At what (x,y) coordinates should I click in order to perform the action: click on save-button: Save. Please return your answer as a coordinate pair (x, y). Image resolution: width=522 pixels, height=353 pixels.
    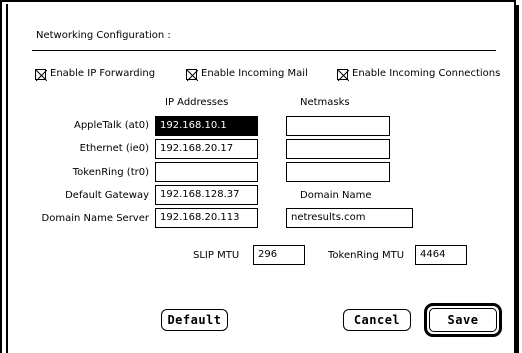
    Looking at the image, I should click on (463, 320).